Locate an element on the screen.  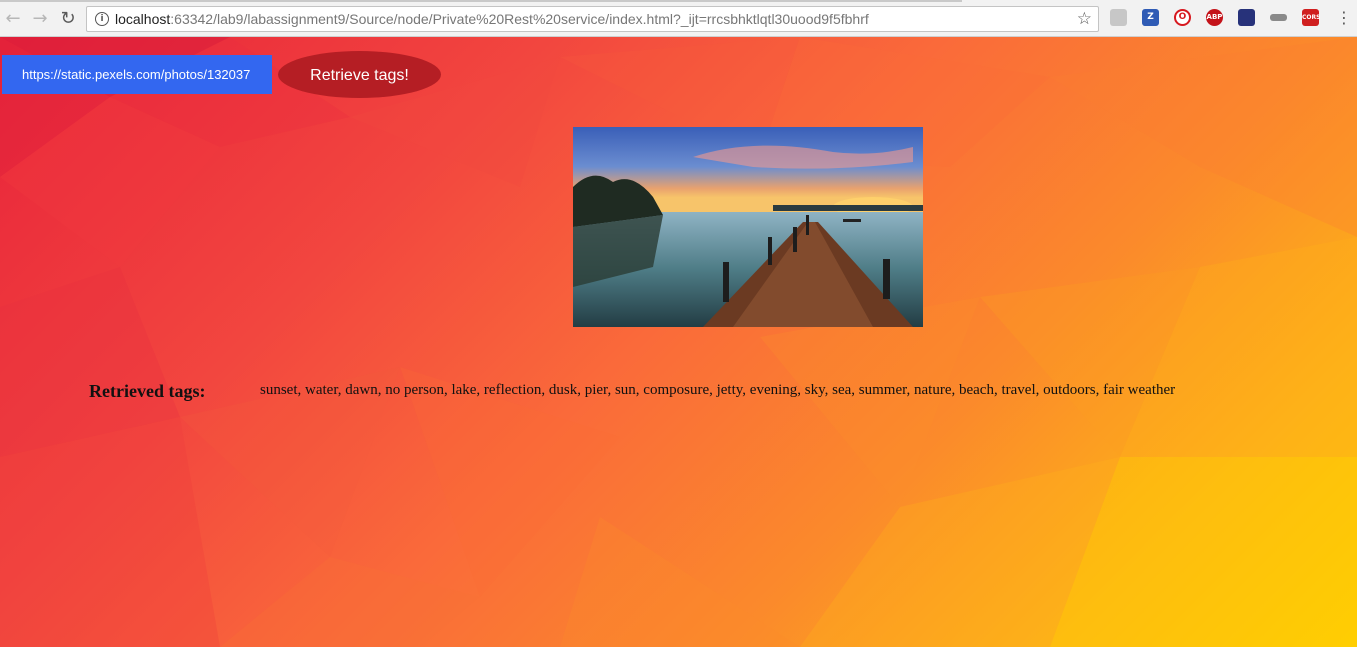
forward-icon: → is located at coordinates (40, 19).